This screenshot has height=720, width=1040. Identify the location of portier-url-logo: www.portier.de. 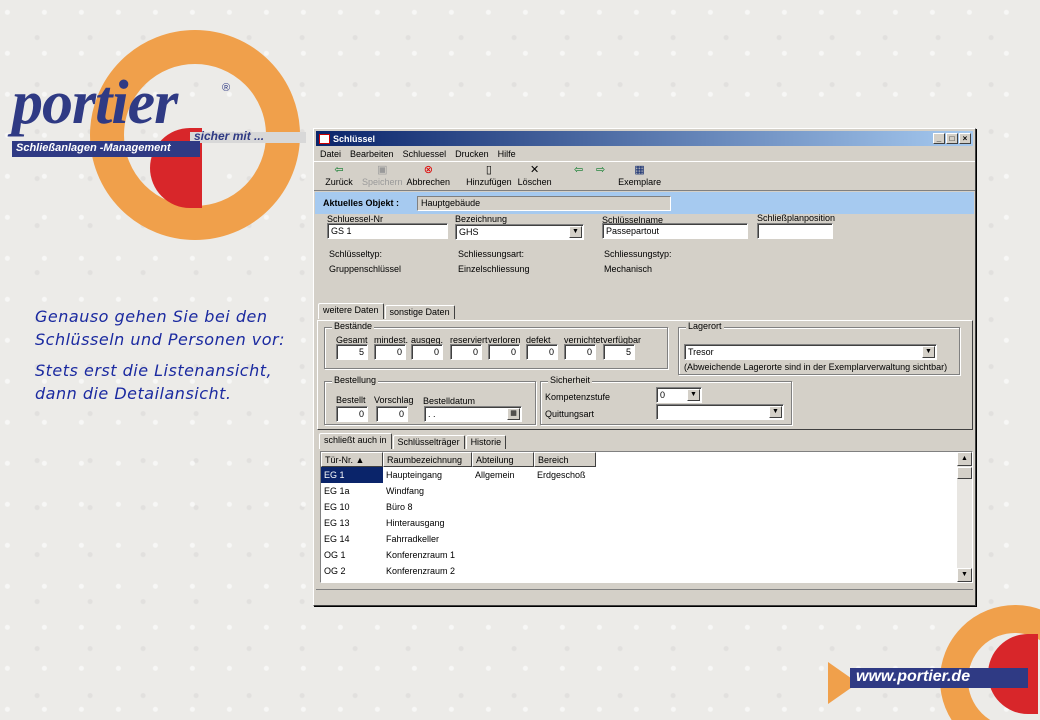
(930, 660).